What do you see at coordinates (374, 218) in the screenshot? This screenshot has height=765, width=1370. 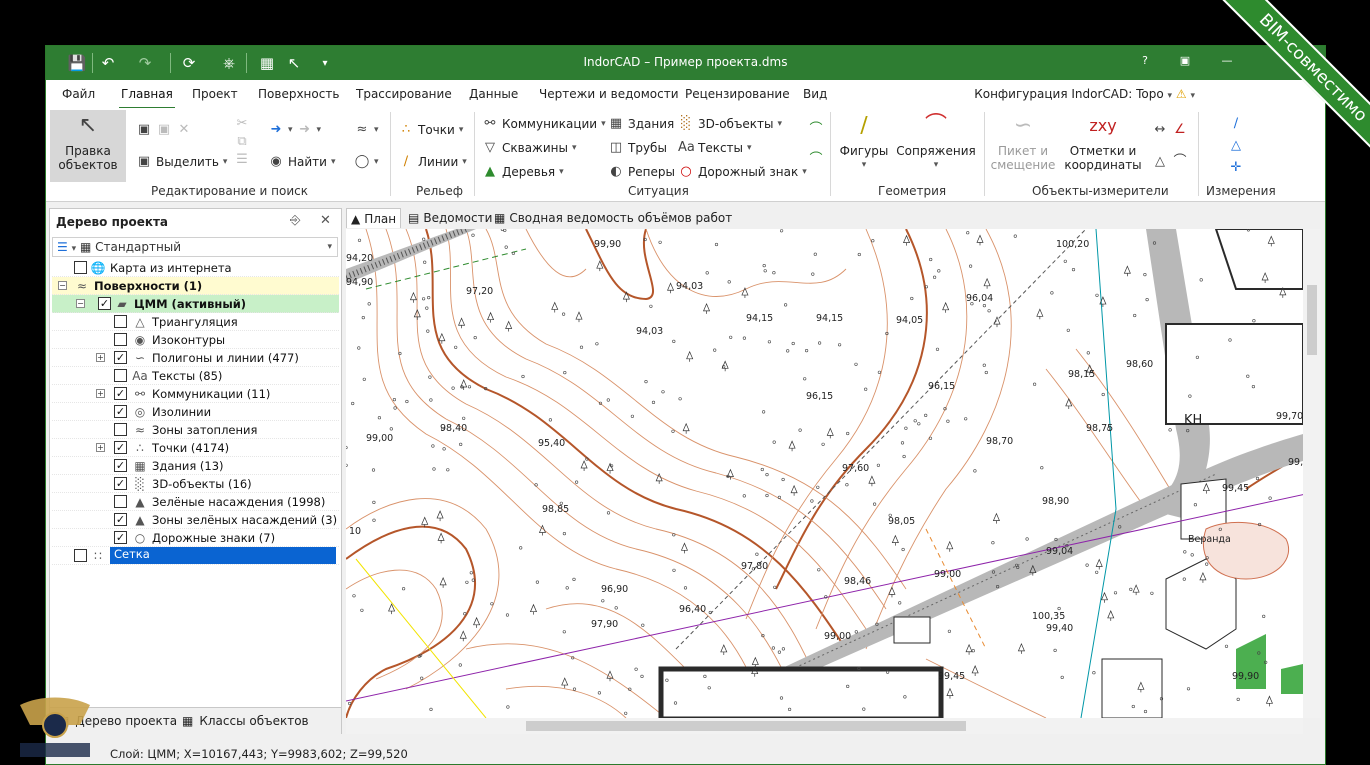 I see `doc-tab-plan: ▲ План` at bounding box center [374, 218].